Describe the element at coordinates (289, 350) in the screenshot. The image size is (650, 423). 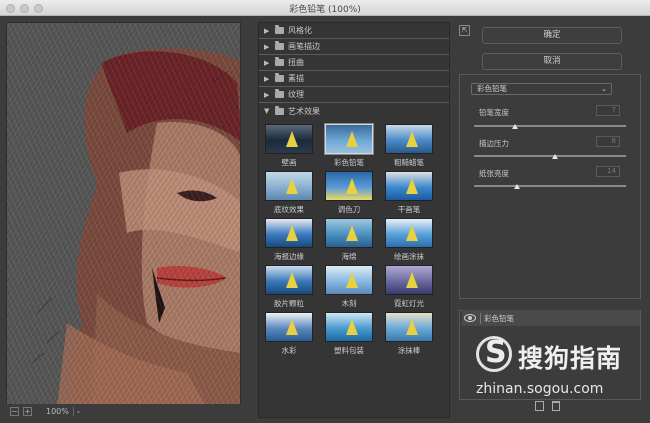
I see `filter-thumbnail-label: 水彩` at that location.